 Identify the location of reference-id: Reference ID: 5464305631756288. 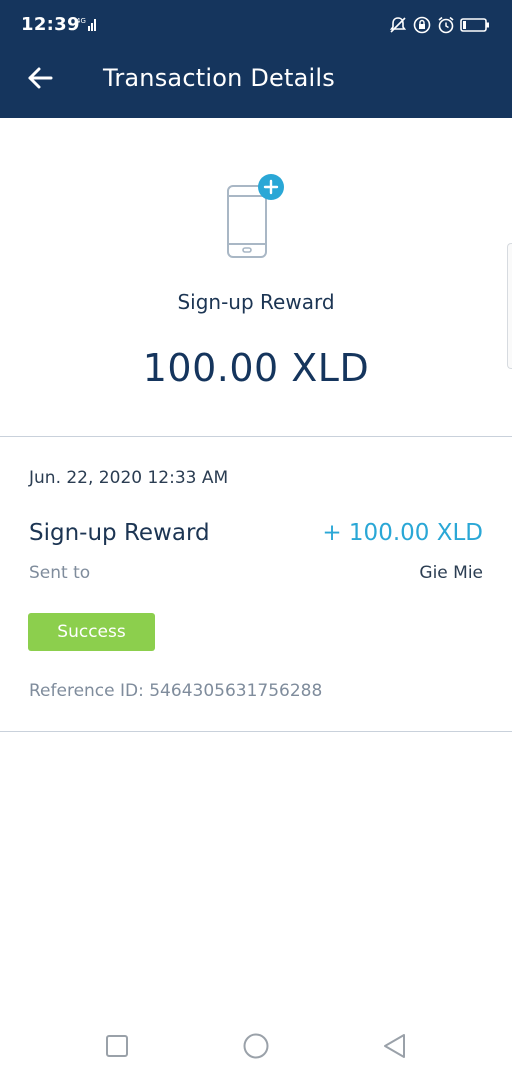
(176, 691).